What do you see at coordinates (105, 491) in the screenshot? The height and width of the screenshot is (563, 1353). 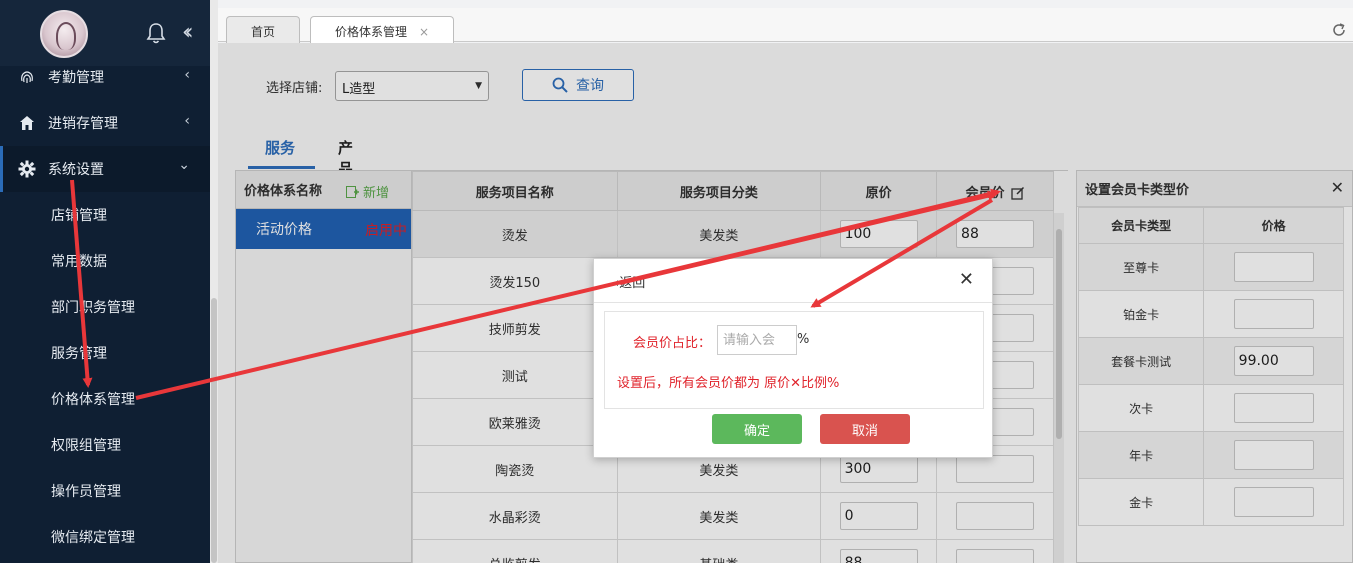 I see `sidebar-item-operators: 操作员管理` at bounding box center [105, 491].